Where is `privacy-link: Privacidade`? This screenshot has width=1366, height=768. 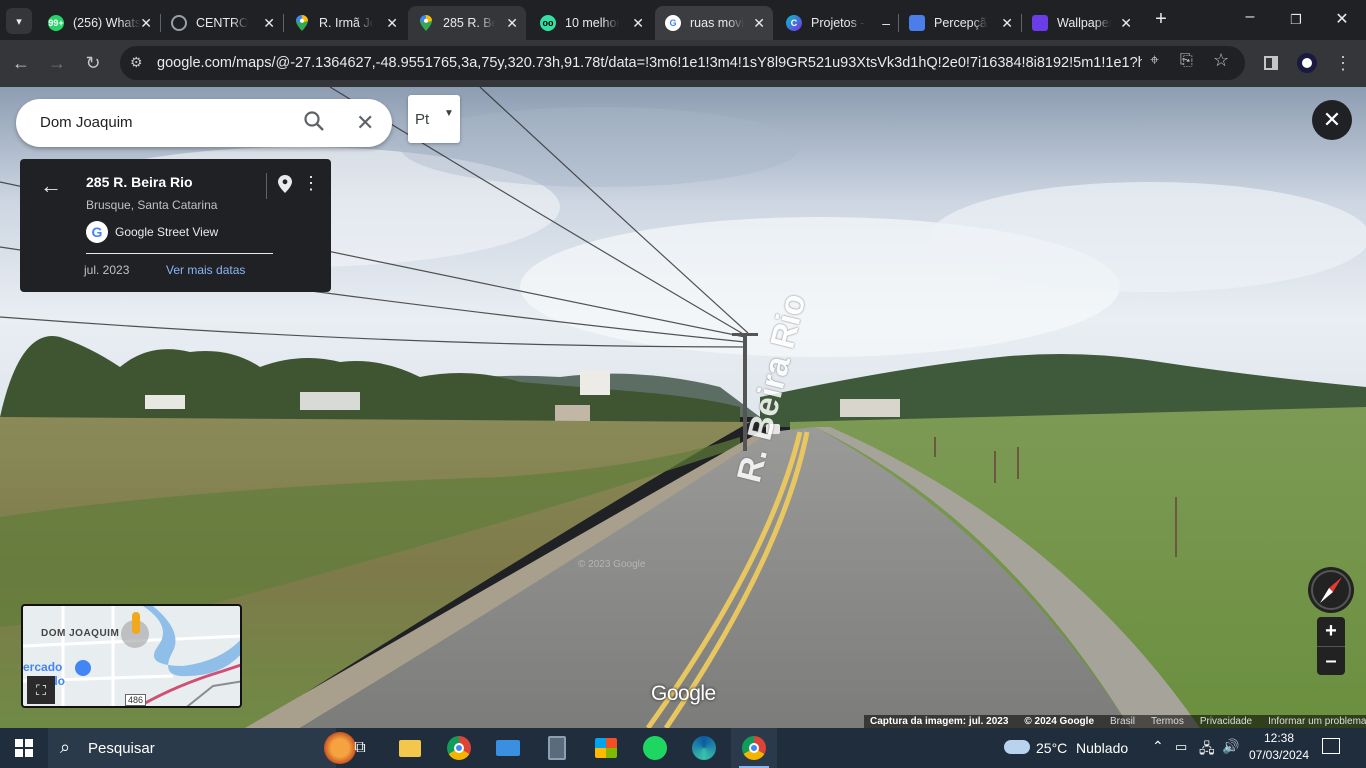 privacy-link: Privacidade is located at coordinates (1226, 721).